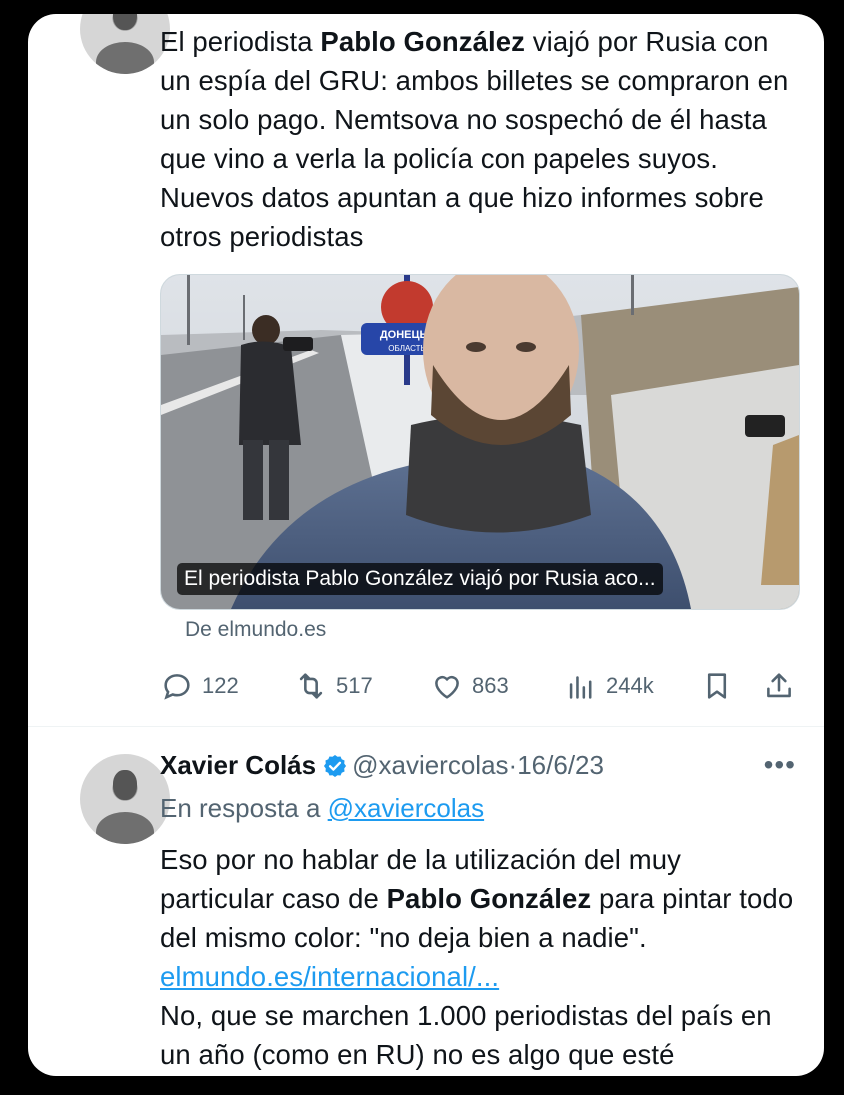  What do you see at coordinates (780, 765) in the screenshot?
I see `more-options-icon: •••` at bounding box center [780, 765].